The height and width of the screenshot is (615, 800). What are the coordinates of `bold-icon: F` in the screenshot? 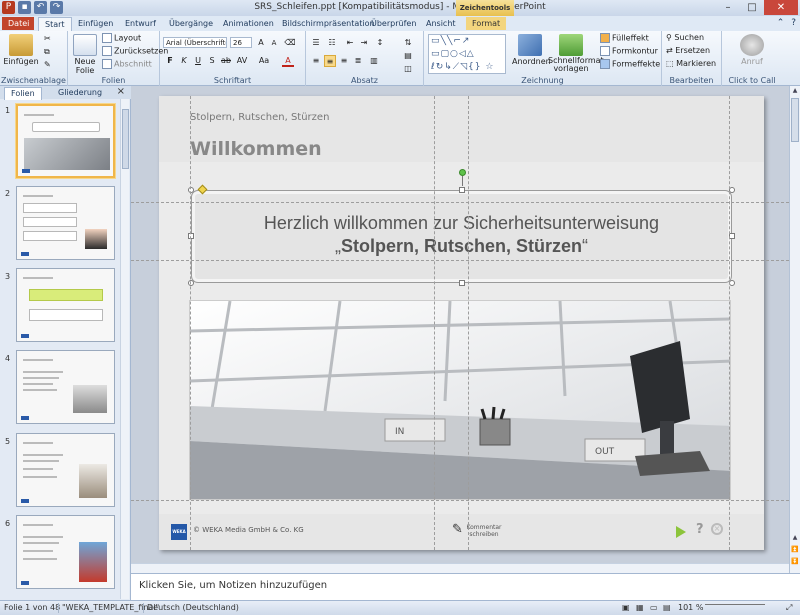 It's located at (170, 61).